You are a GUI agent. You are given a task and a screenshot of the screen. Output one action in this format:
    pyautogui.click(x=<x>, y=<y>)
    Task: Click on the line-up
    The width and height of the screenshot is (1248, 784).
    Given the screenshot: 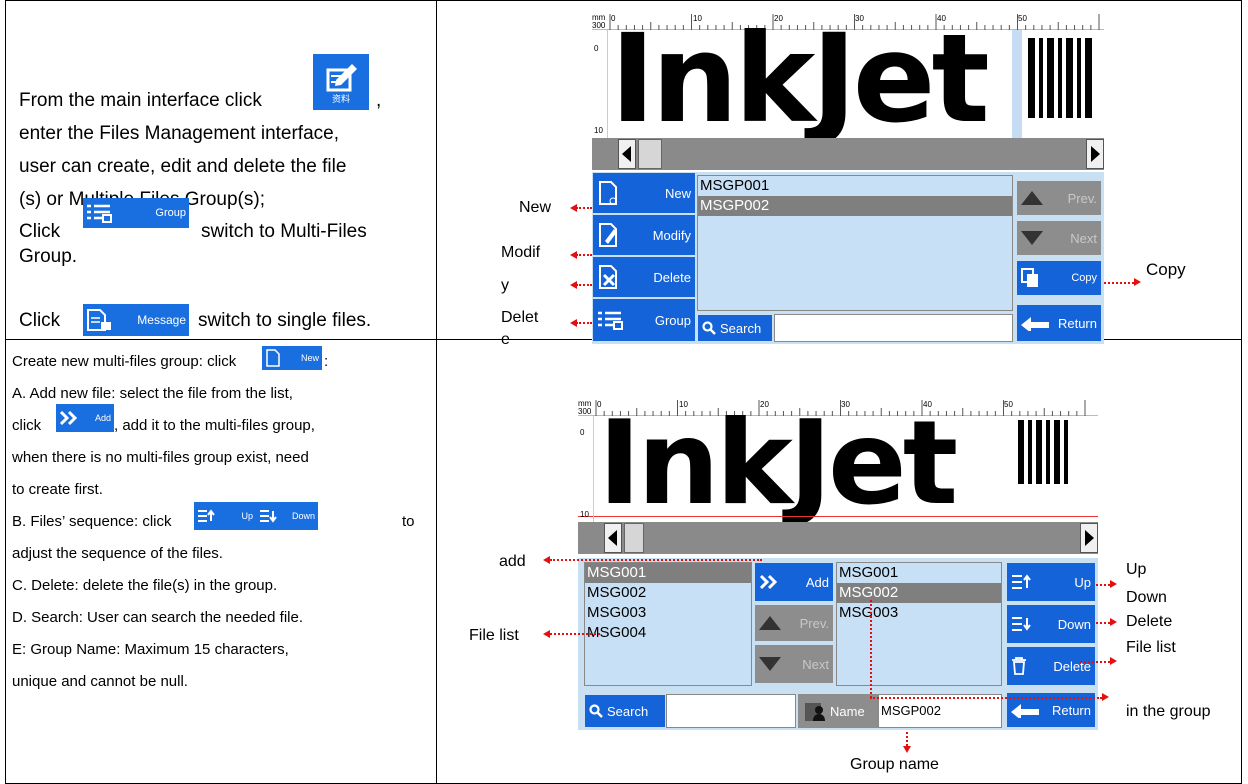 What is the action you would take?
    pyautogui.click(x=1103, y=585)
    